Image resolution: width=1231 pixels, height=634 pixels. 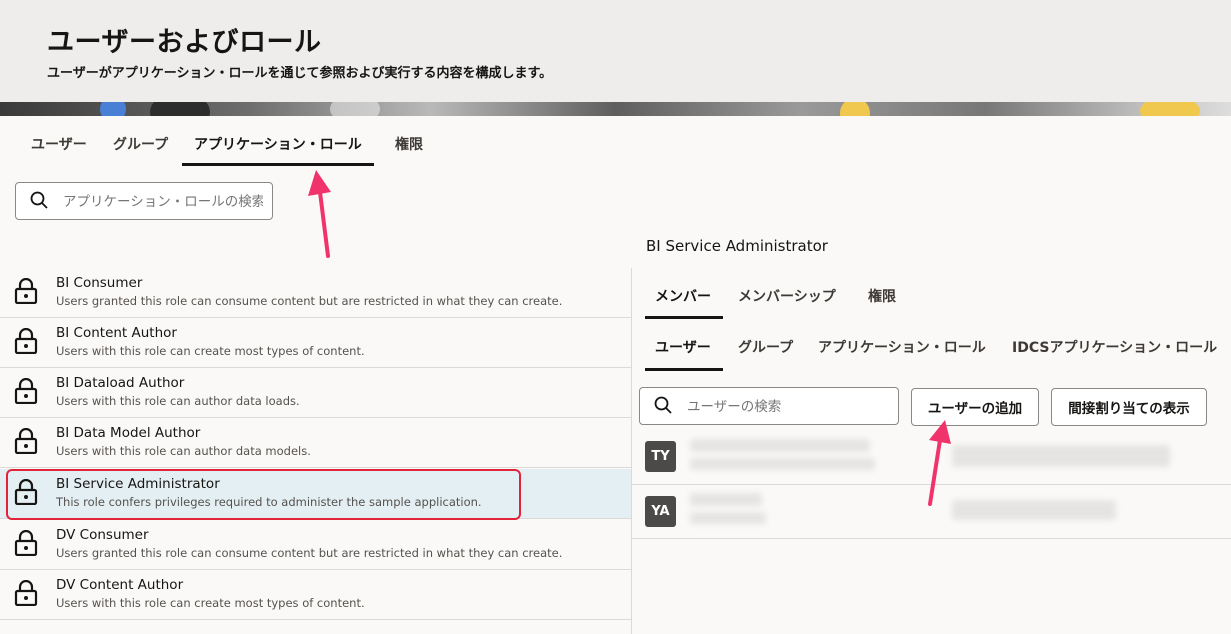 What do you see at coordinates (683, 296) in the screenshot?
I see `tab-members: メンバー` at bounding box center [683, 296].